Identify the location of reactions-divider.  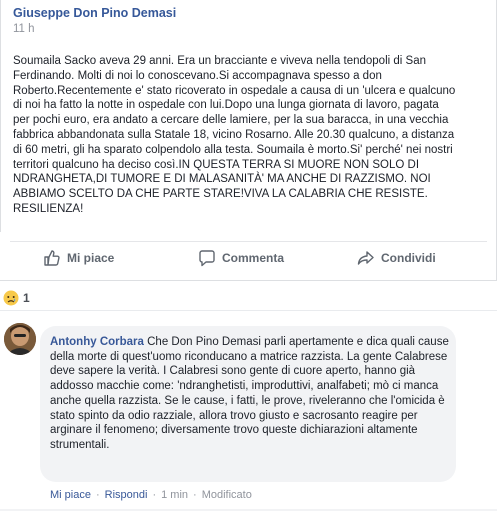
(248, 310).